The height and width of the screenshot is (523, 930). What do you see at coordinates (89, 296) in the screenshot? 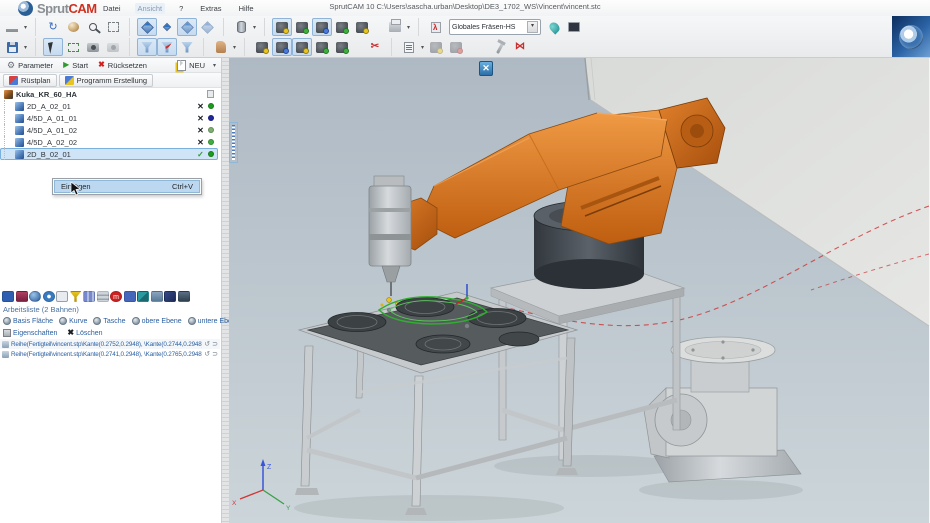
I see `worklist-tool-7-icon` at bounding box center [89, 296].